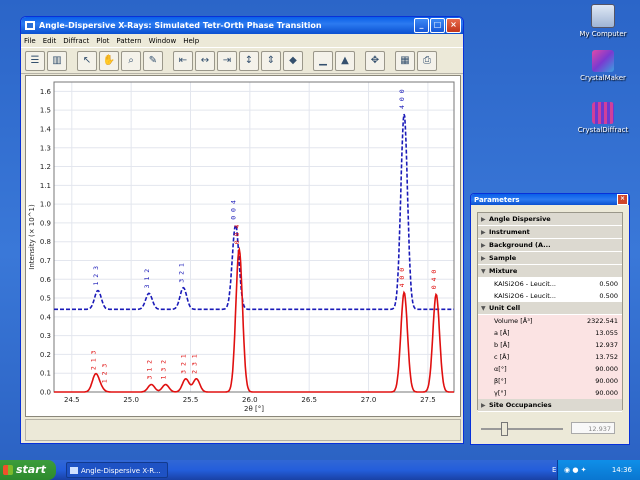  I want to click on section-unit-cell: ▼ Unit Cell, so click(550, 308).